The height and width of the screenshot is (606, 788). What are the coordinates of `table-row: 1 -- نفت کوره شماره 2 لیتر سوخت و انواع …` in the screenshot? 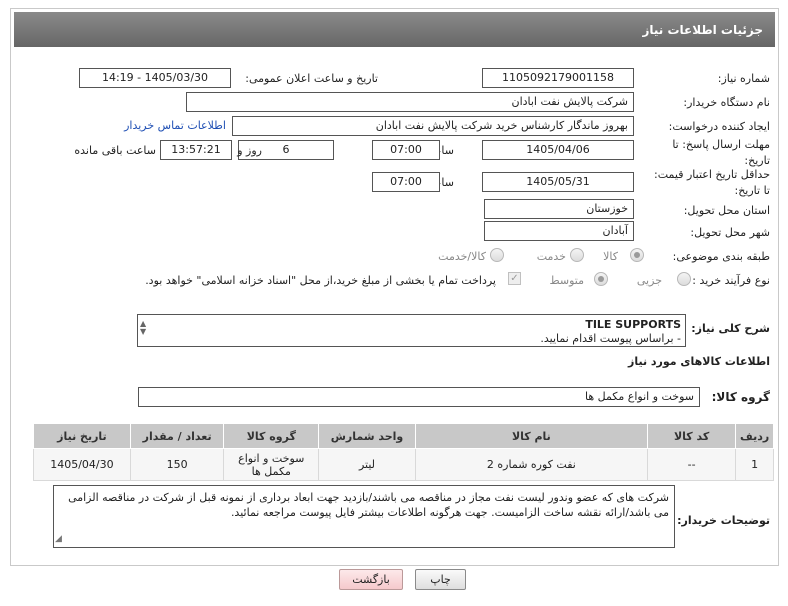 It's located at (403, 464).